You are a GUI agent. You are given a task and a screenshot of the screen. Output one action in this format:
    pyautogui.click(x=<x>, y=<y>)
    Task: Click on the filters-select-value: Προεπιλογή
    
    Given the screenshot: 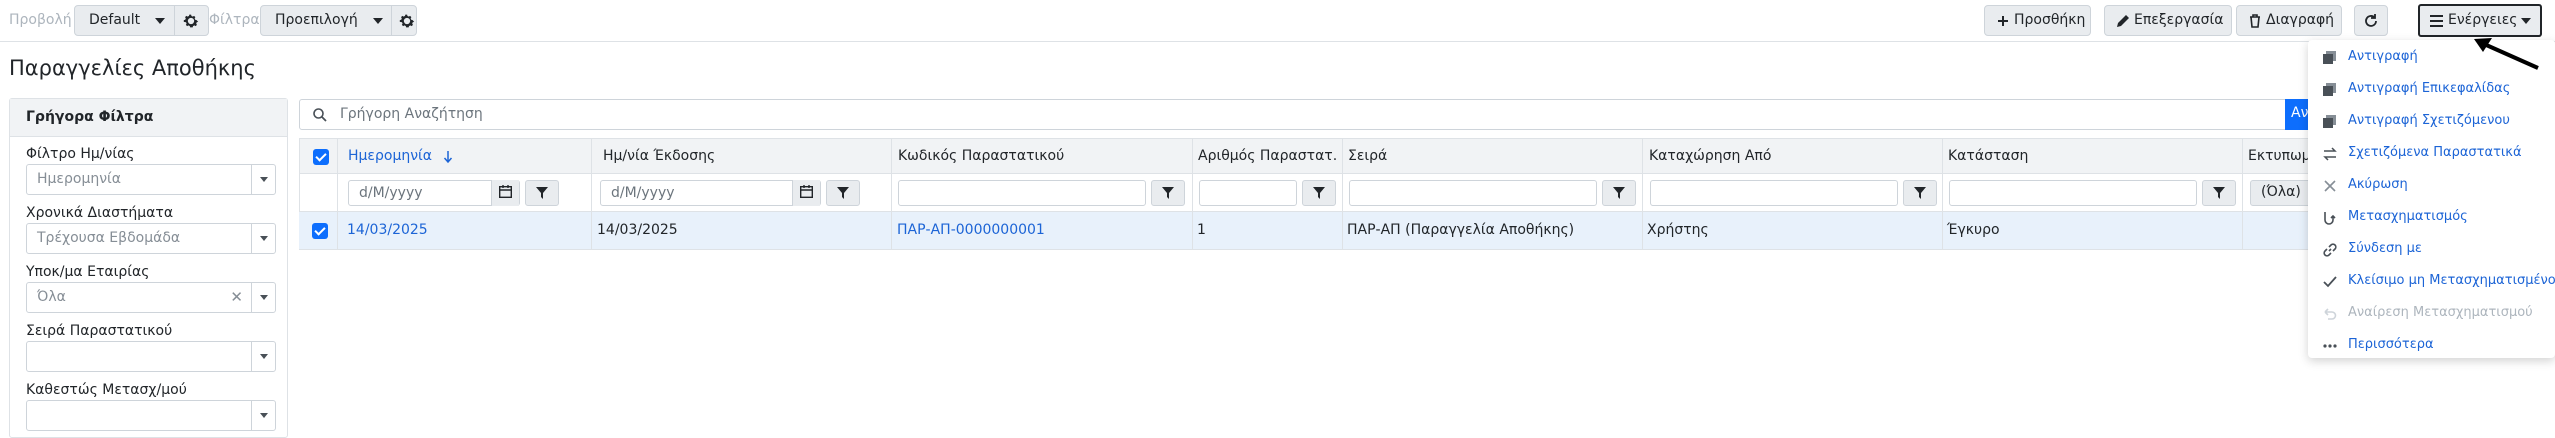 What is the action you would take?
    pyautogui.click(x=316, y=20)
    